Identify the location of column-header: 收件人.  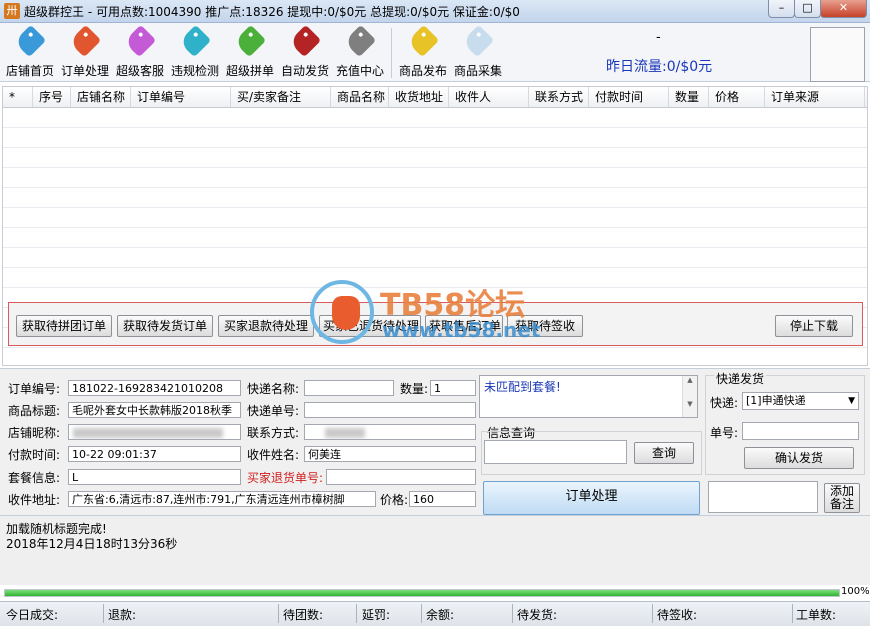
(489, 97).